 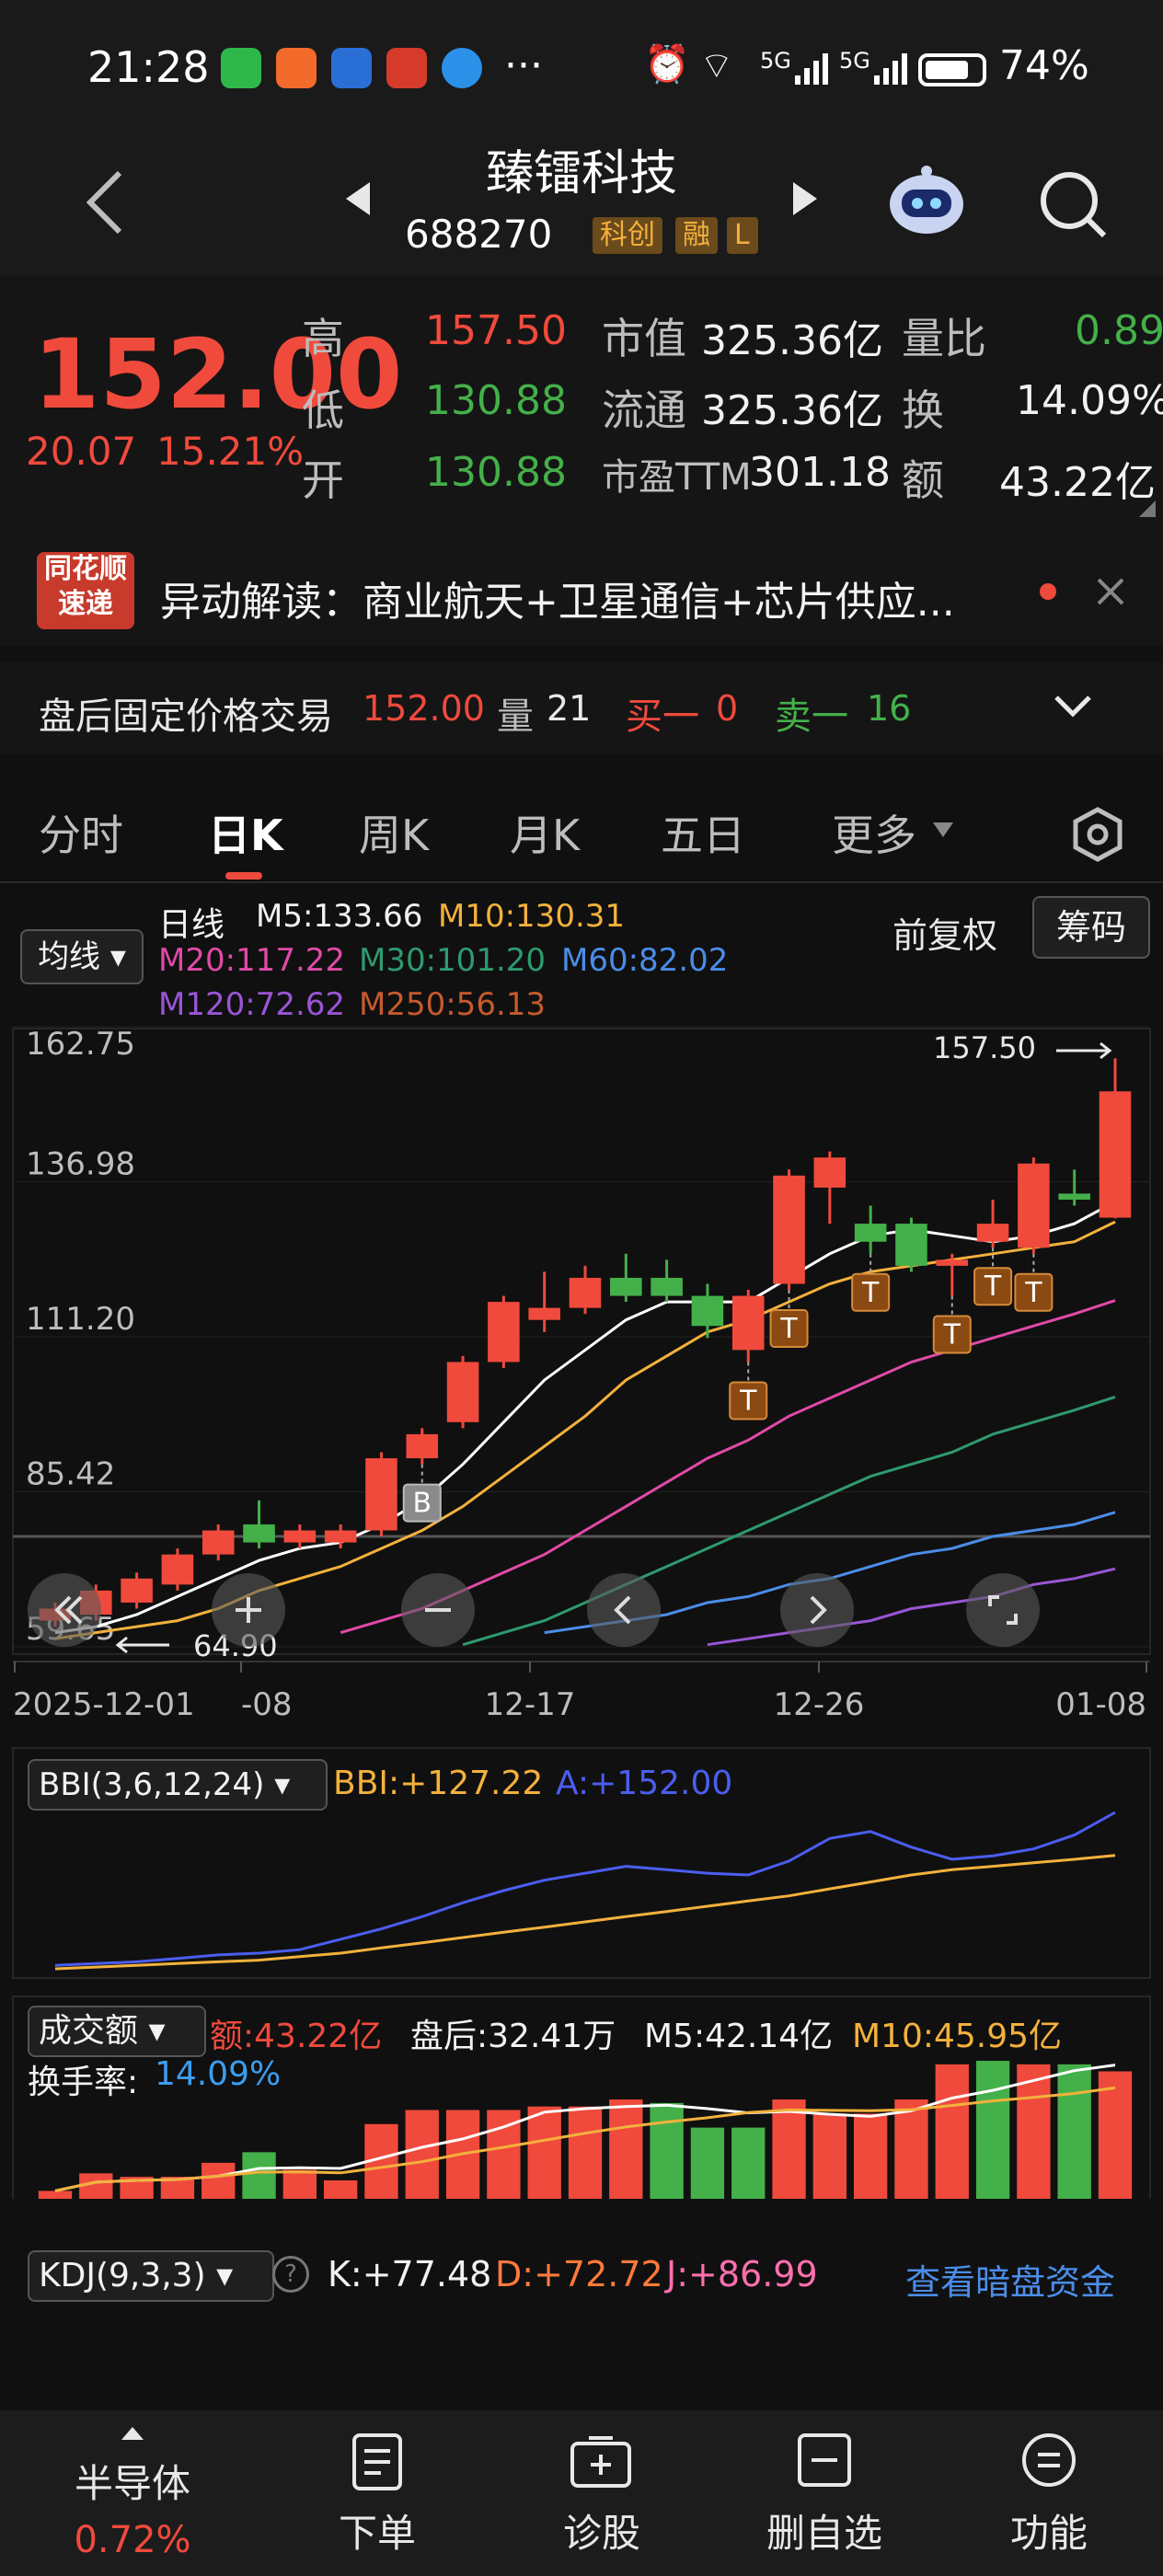 I want to click on order-button: 下单, so click(x=377, y=2530).